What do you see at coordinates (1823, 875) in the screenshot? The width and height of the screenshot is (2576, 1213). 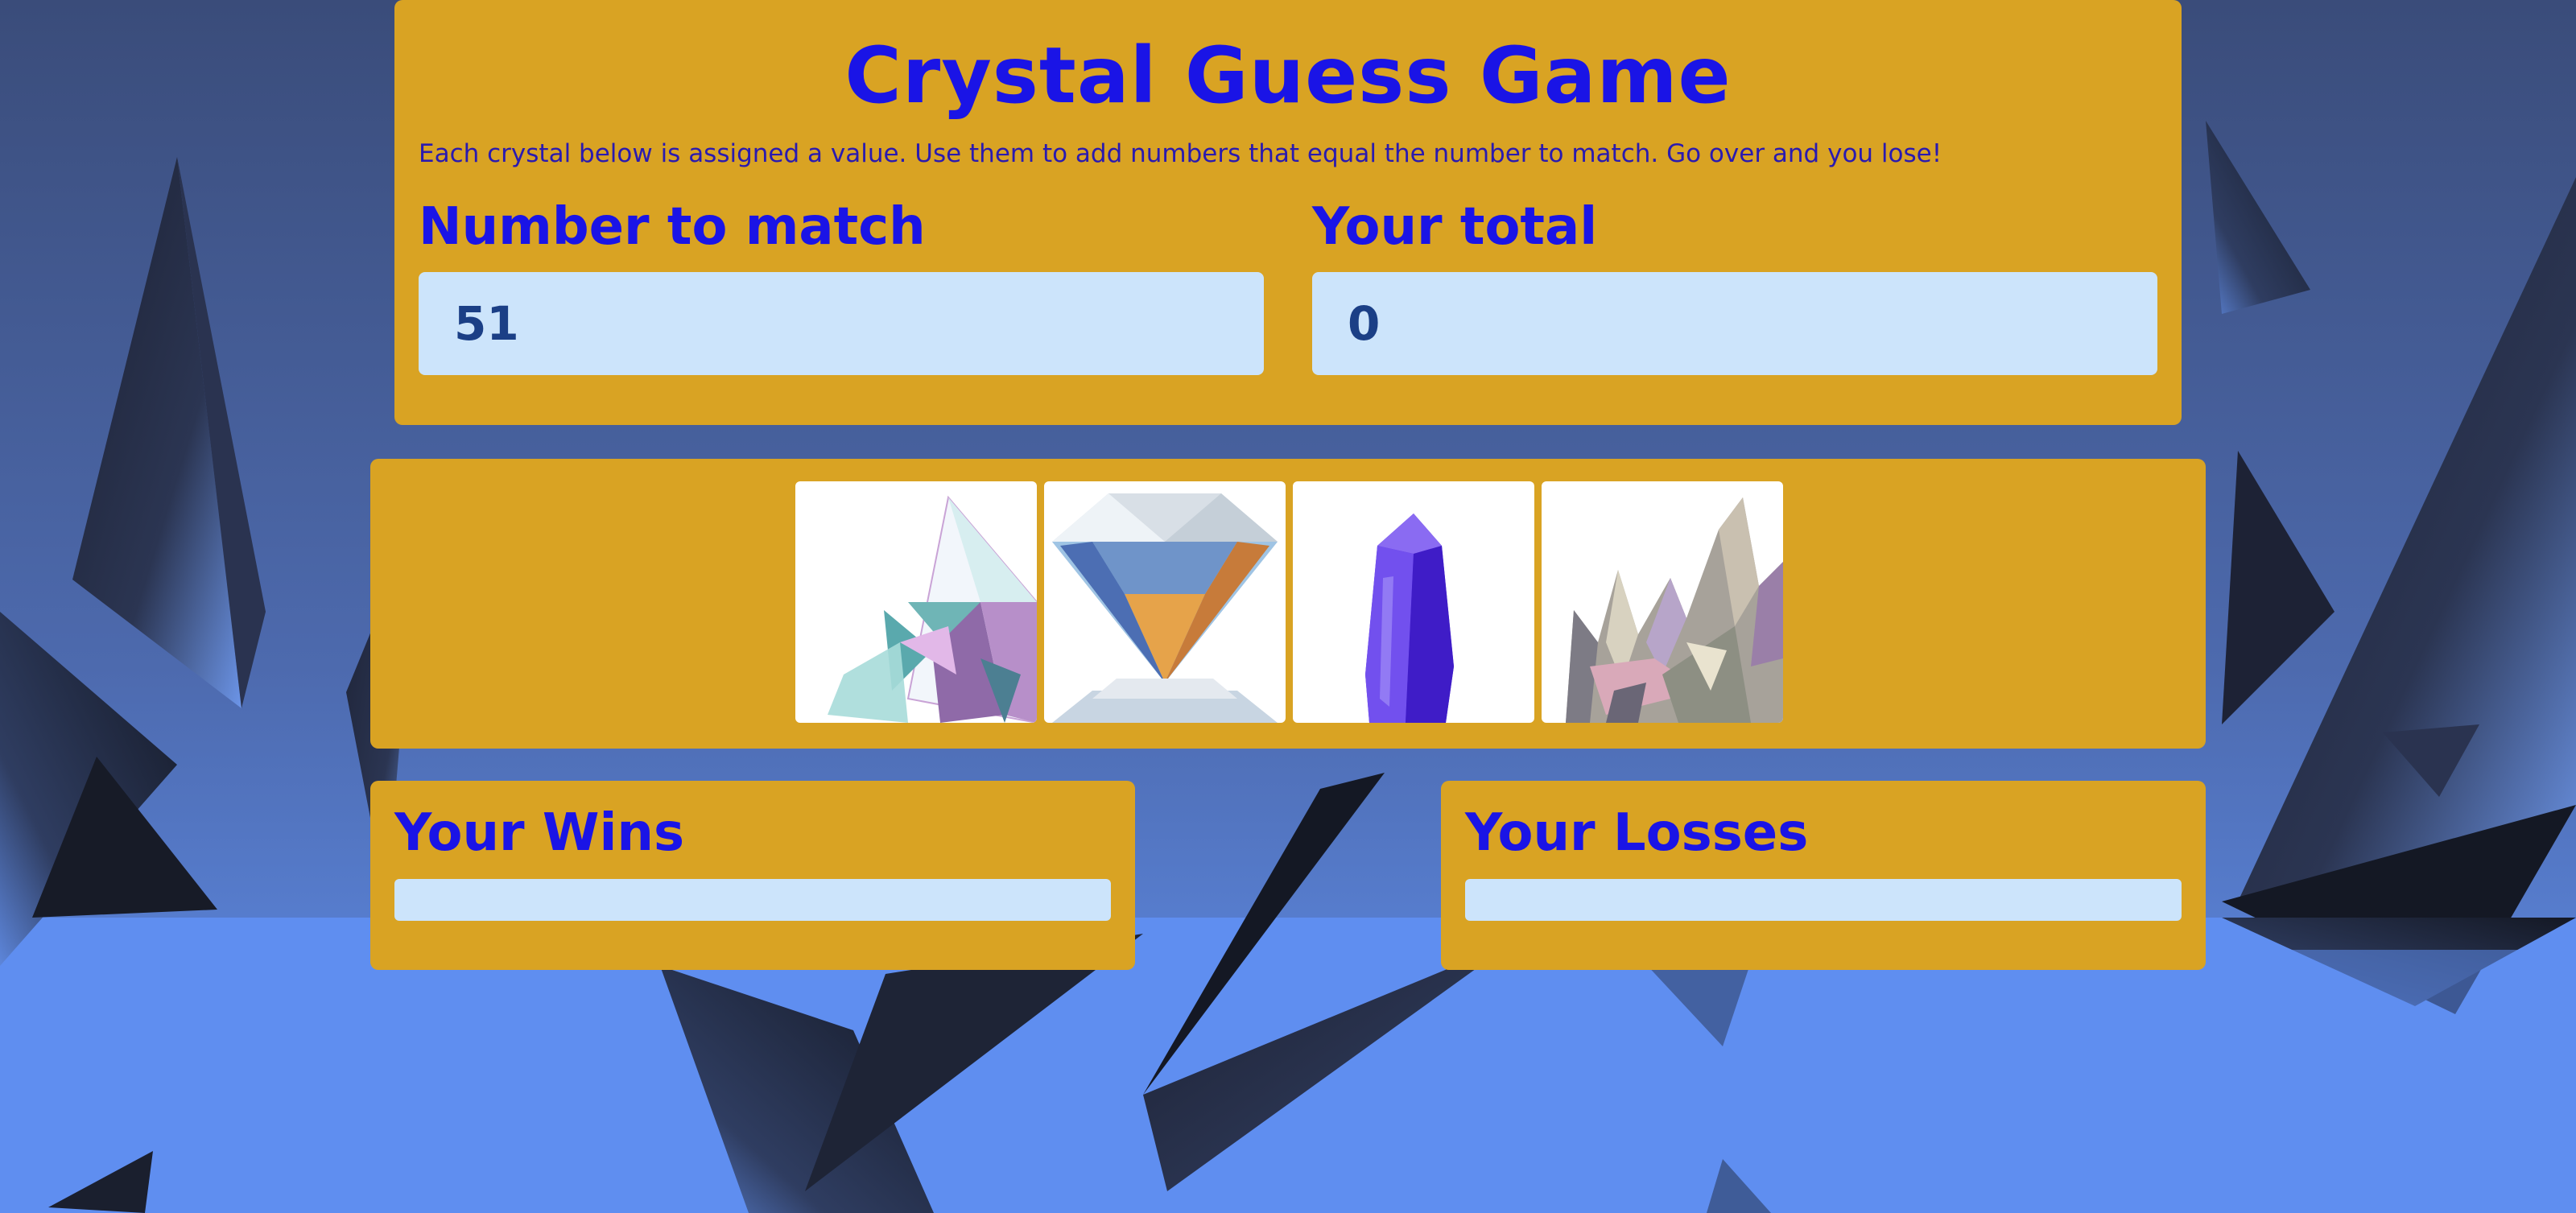 I see `losses-panel: Your Losses` at bounding box center [1823, 875].